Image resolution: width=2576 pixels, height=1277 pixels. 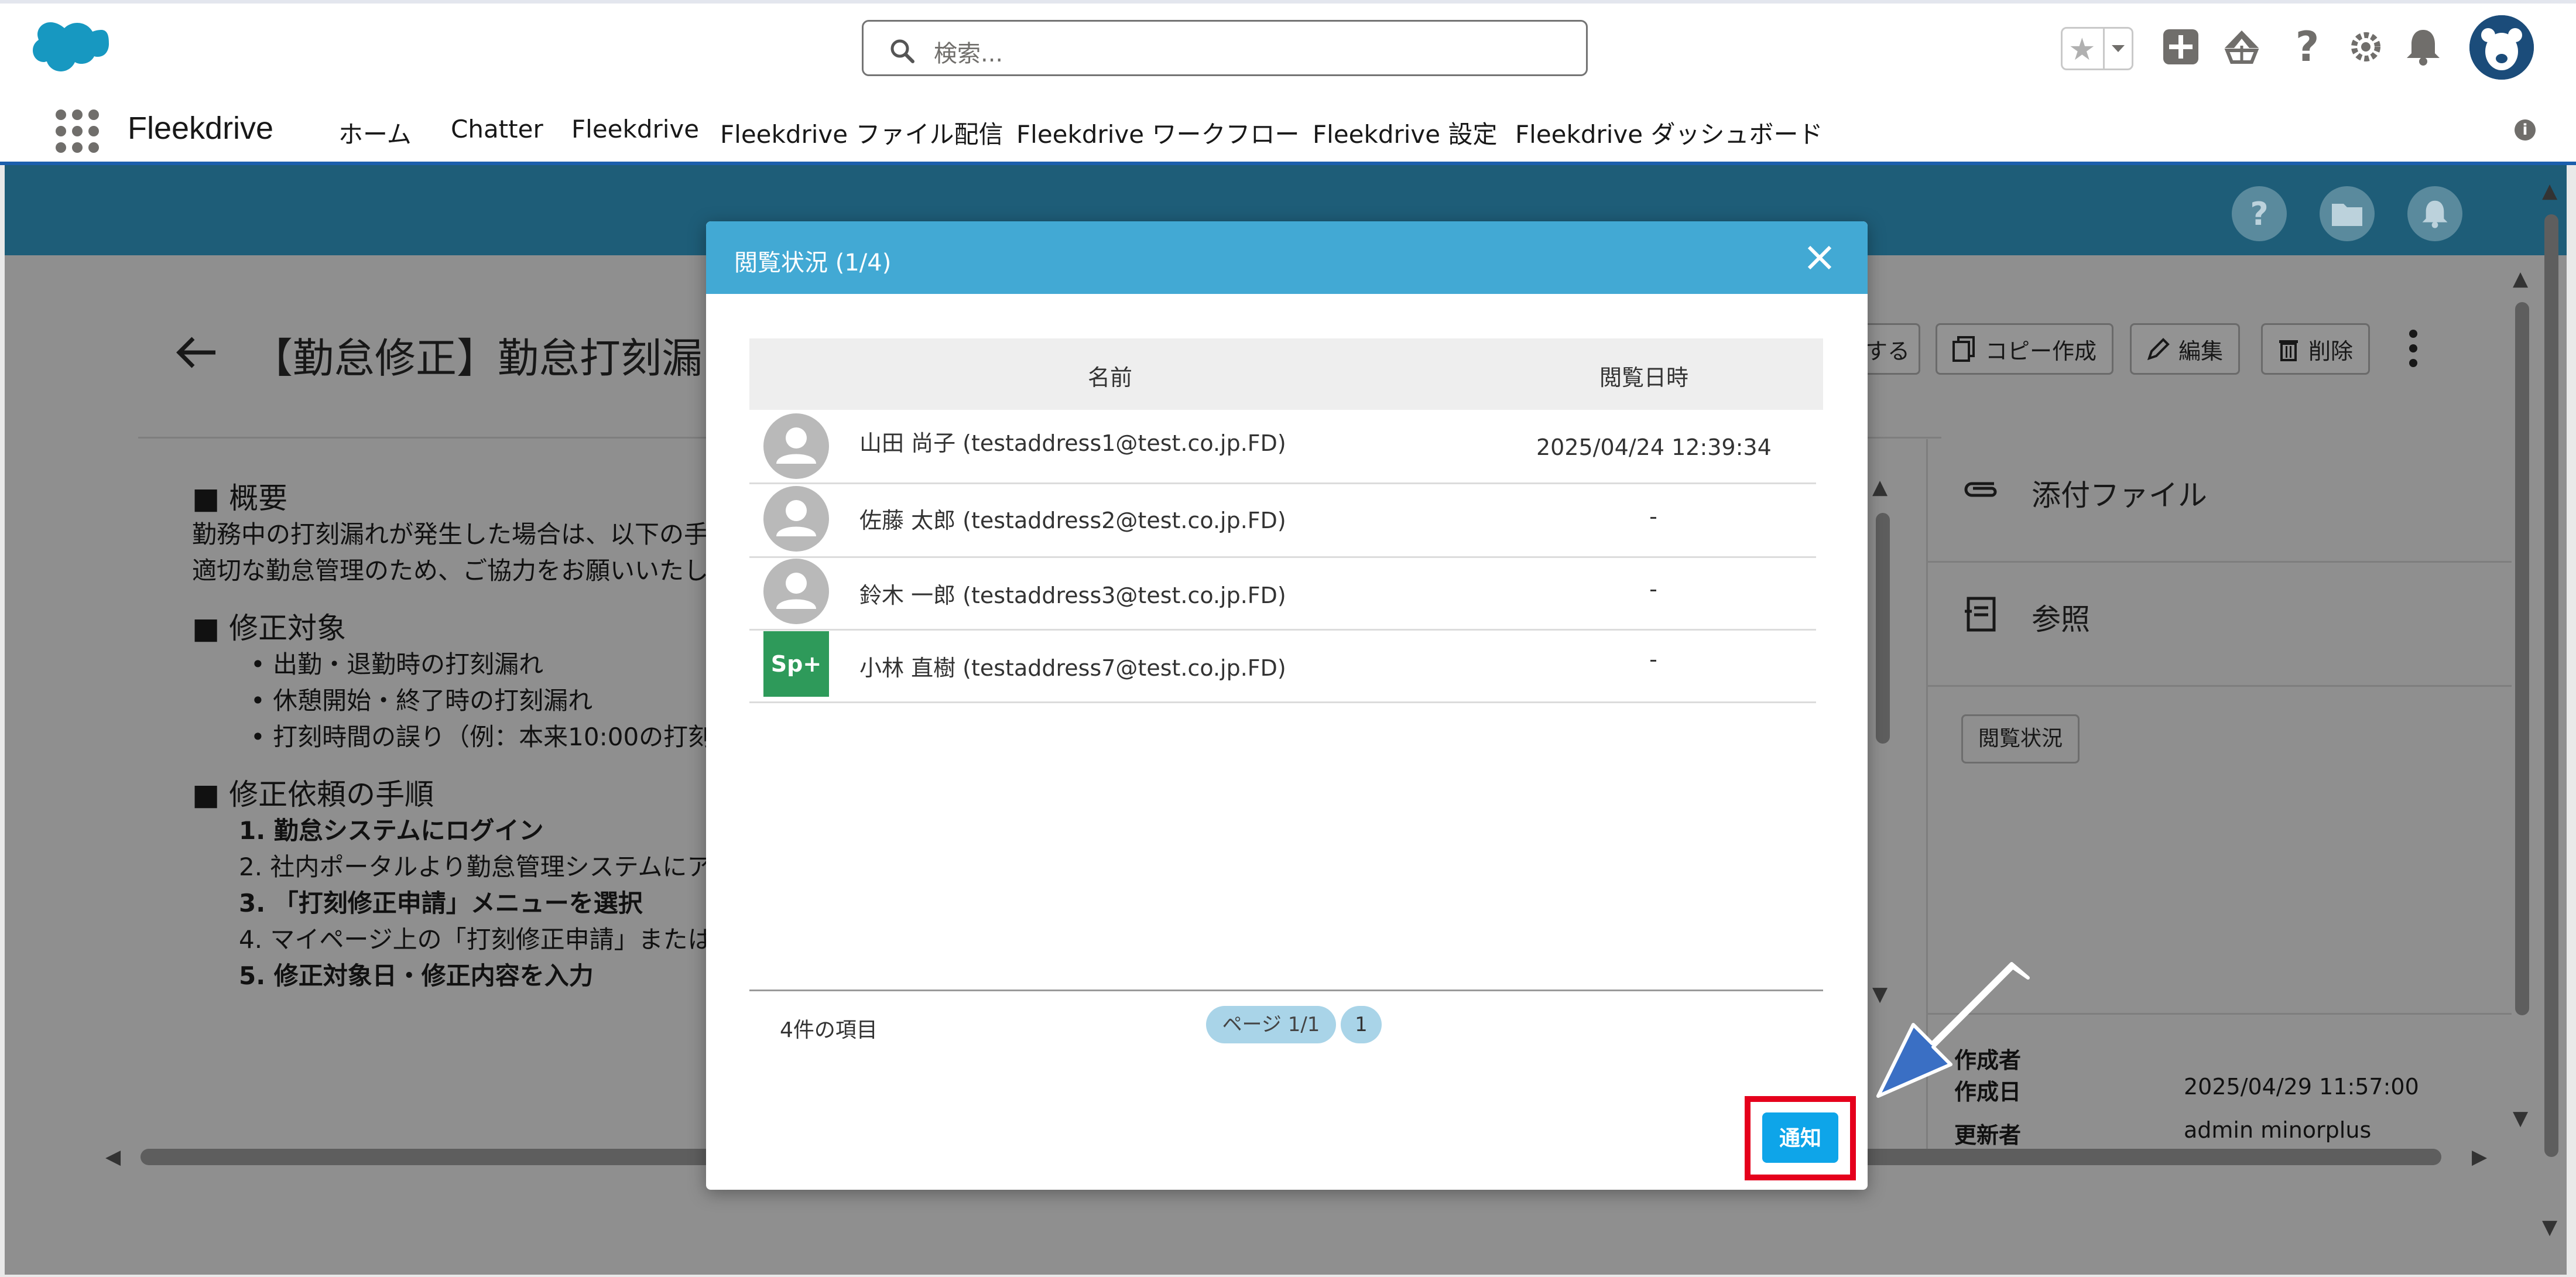 I want to click on reference-icon, so click(x=1980, y=615).